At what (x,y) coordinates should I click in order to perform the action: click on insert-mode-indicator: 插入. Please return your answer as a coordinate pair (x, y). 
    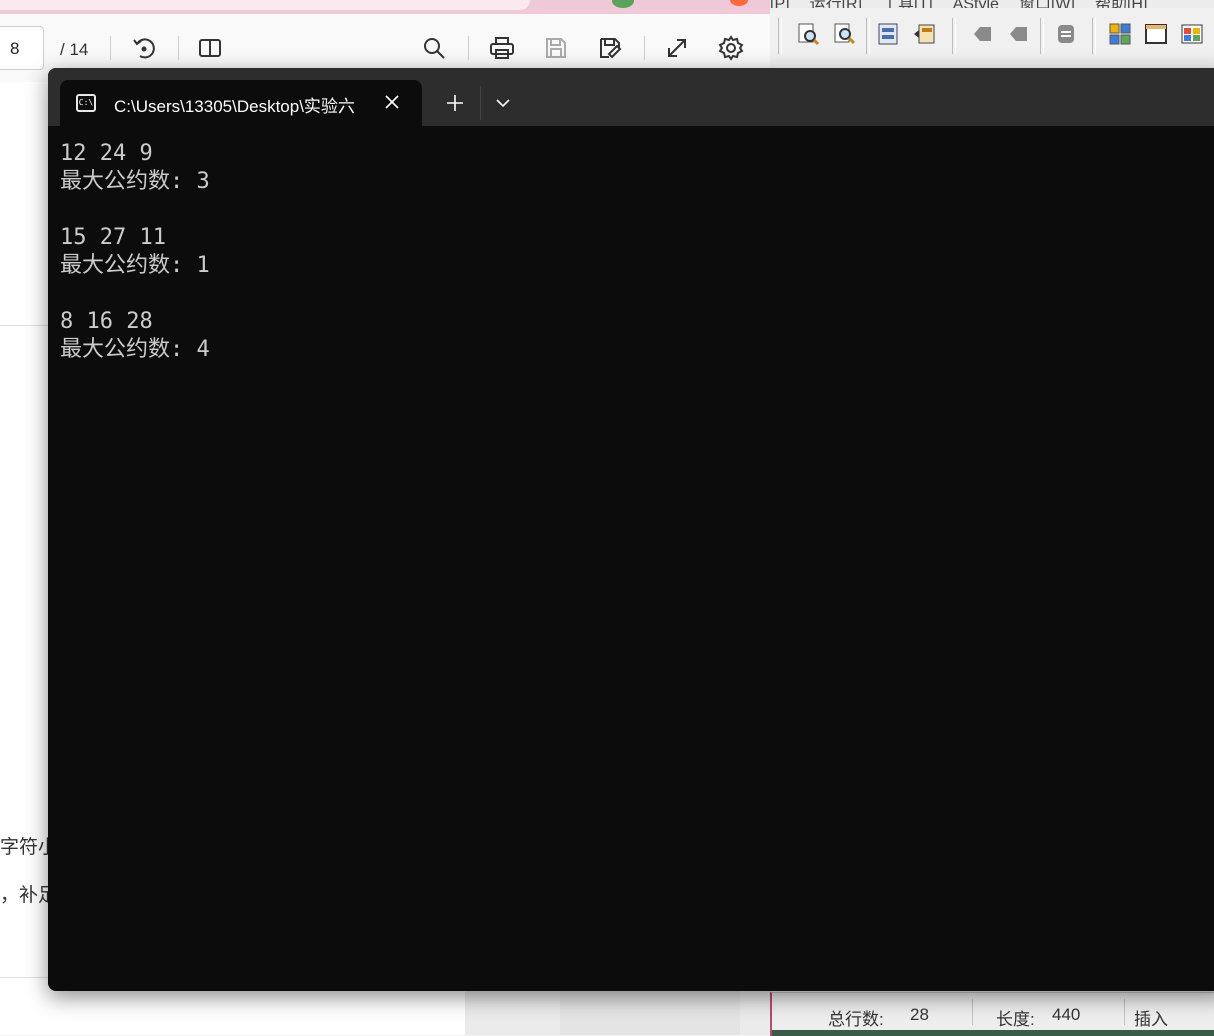
    Looking at the image, I should click on (1151, 1019).